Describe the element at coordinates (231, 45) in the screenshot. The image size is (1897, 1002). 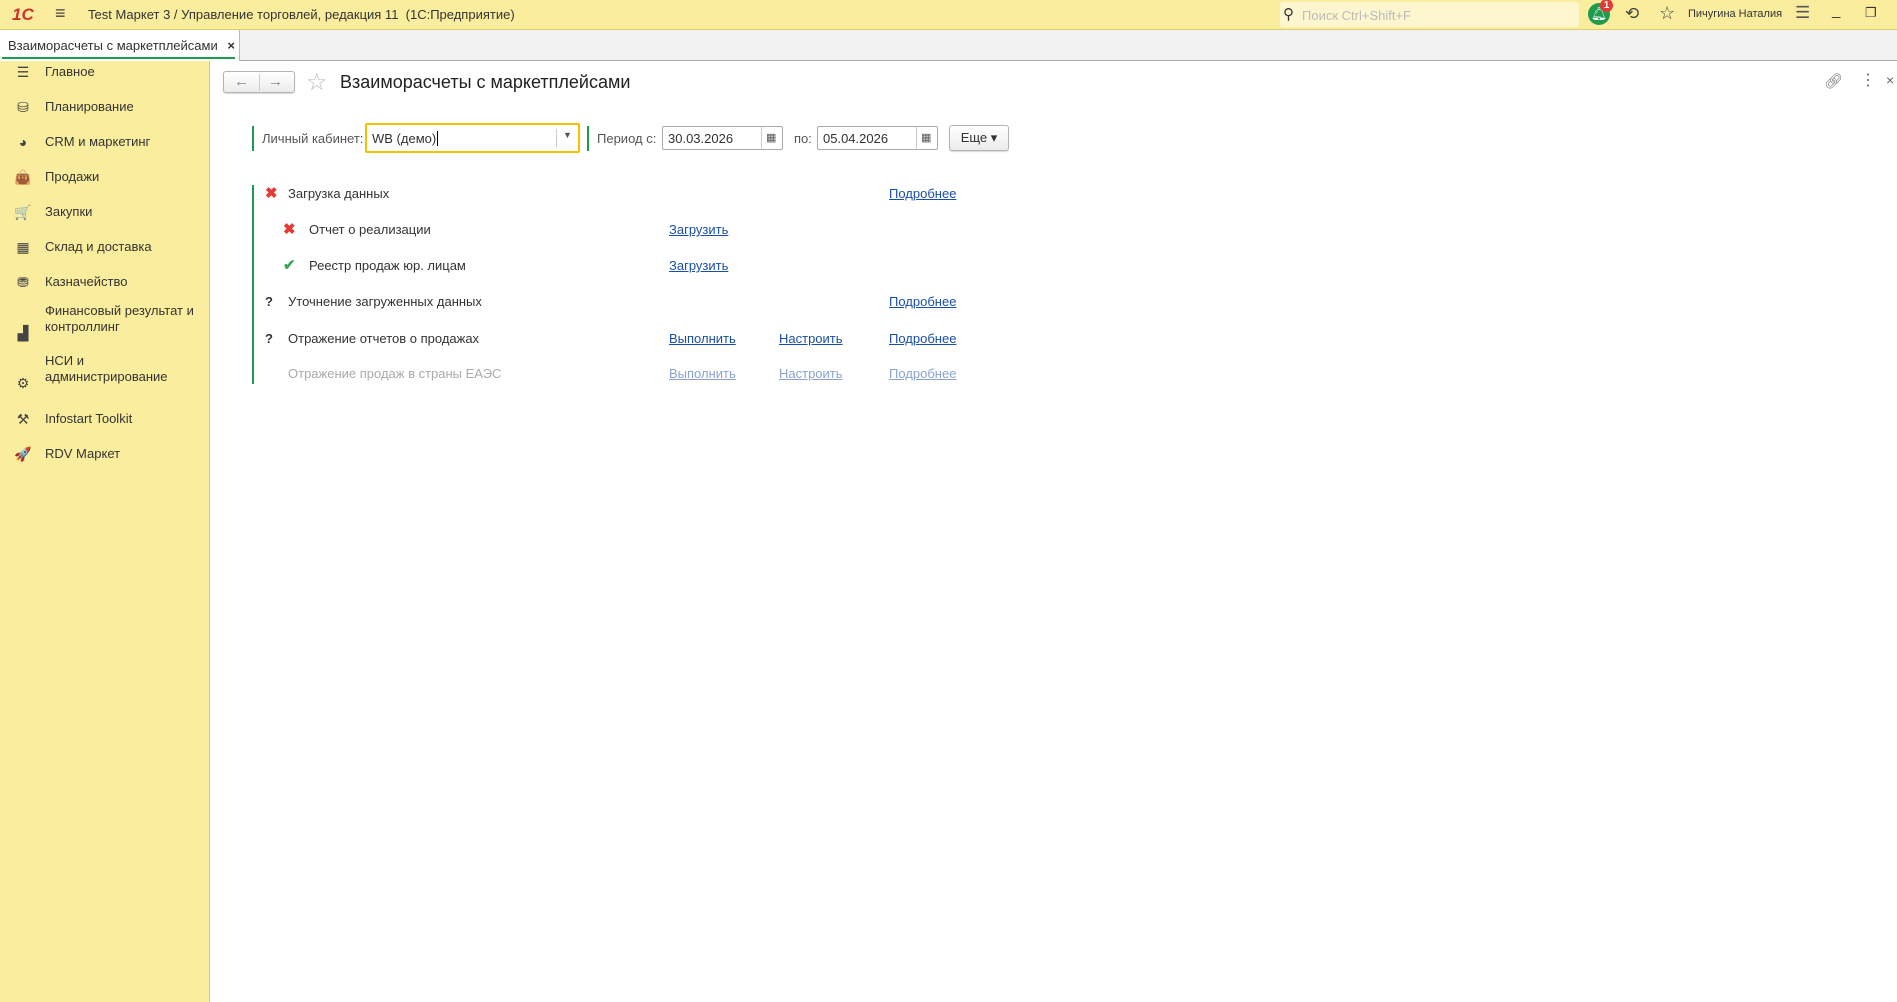
I see `close-tab-icon: ×` at that location.